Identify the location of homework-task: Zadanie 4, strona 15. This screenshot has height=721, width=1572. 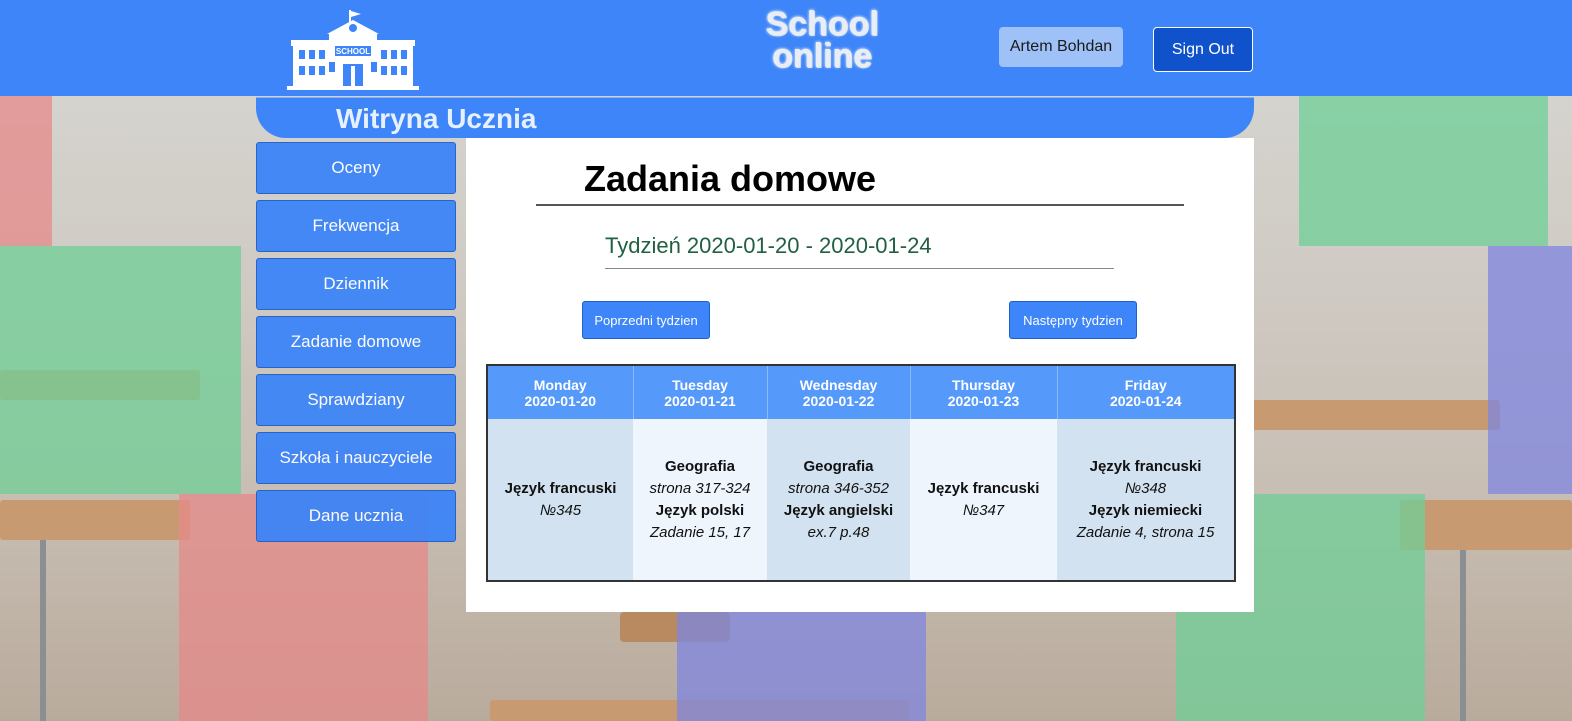
(1145, 532).